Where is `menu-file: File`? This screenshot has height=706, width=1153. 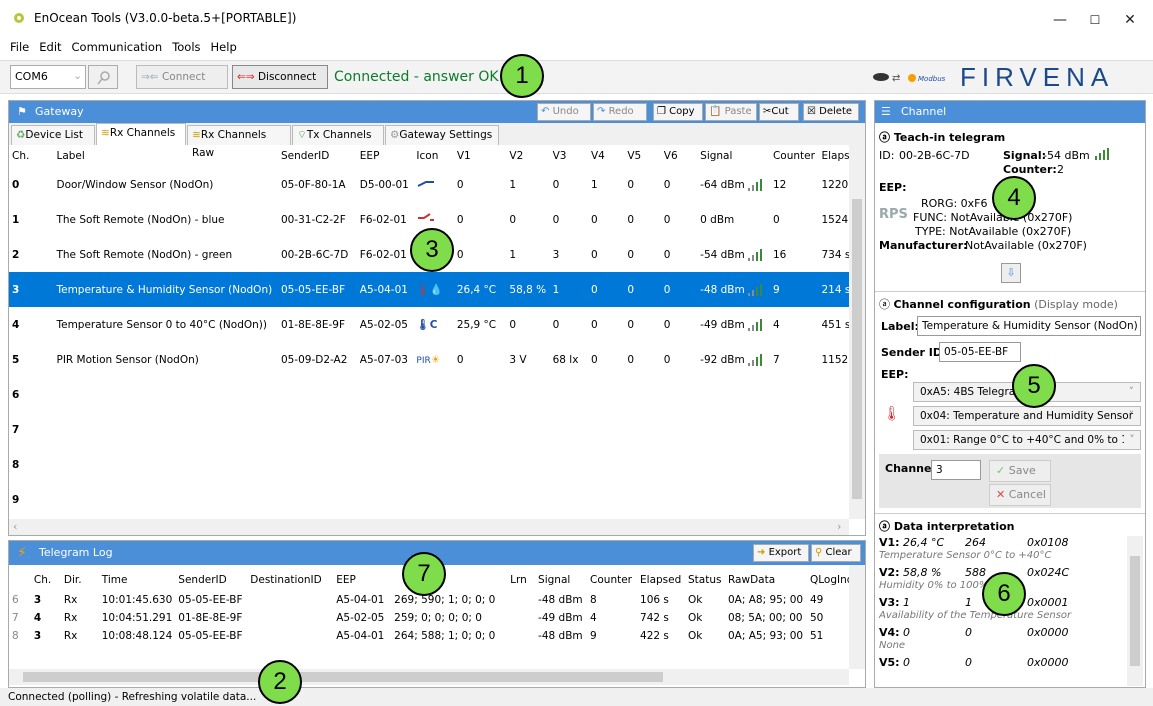 menu-file: File is located at coordinates (19, 47).